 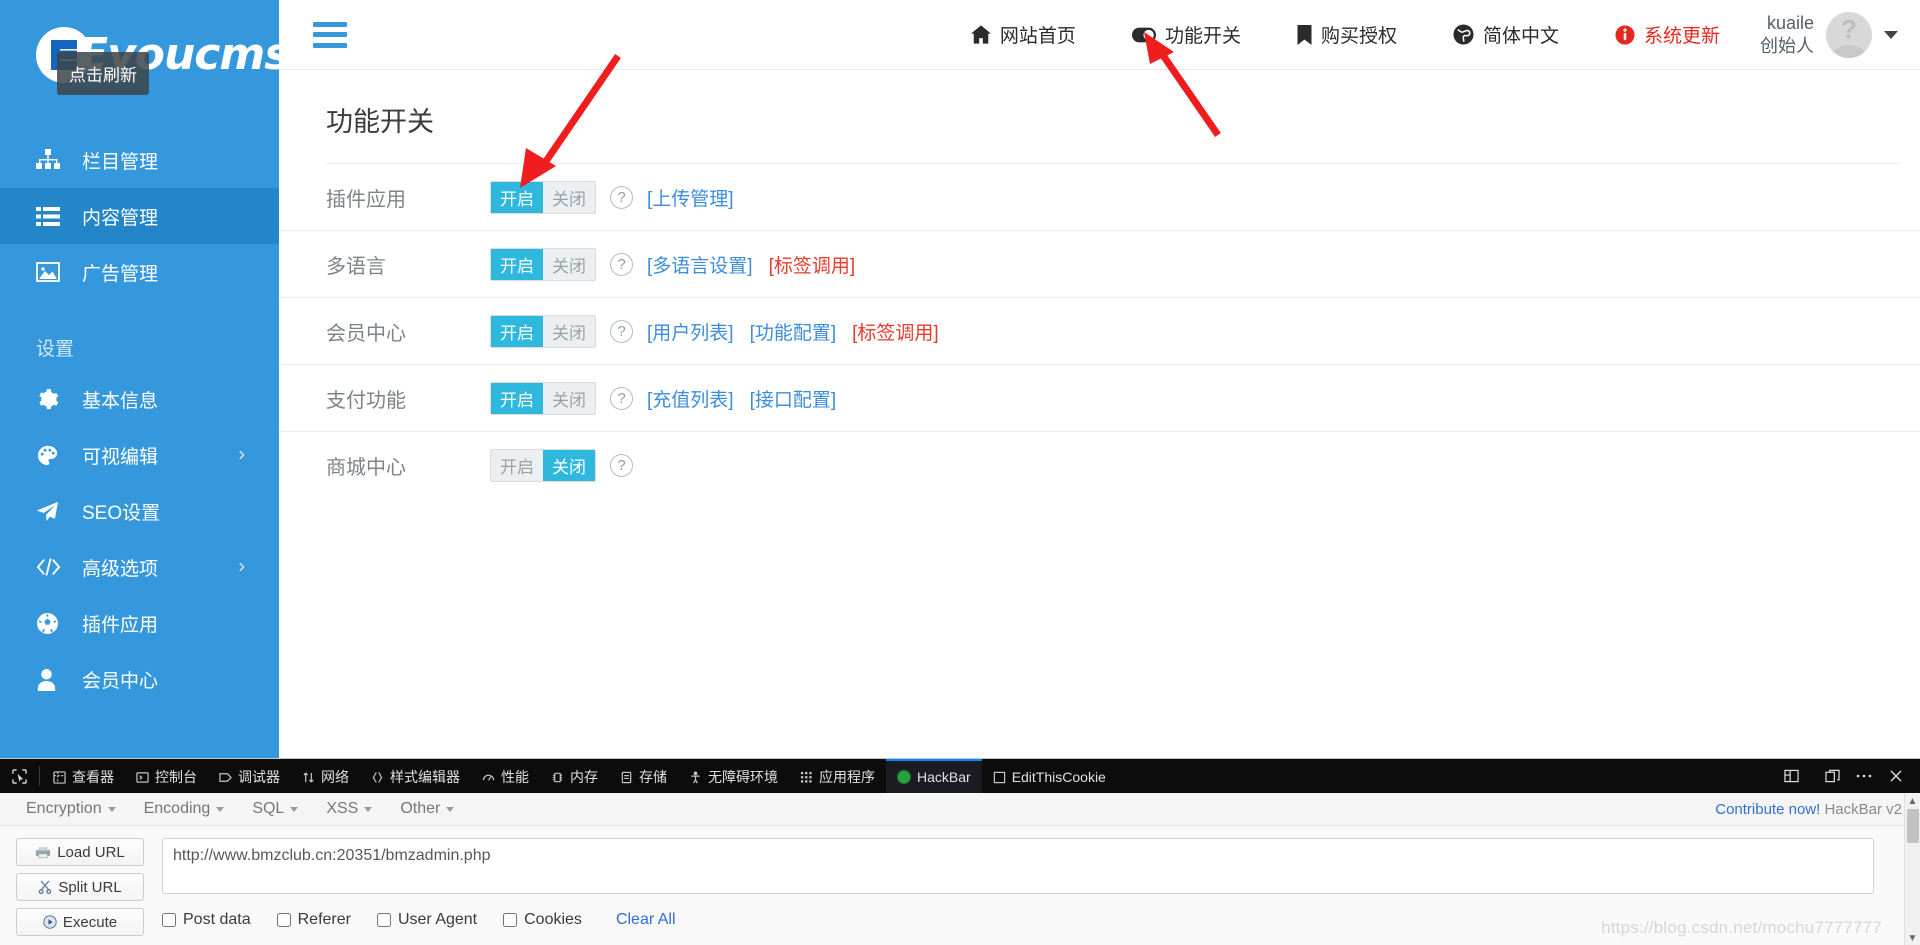 I want to click on checkbox-referer: Referer, so click(x=313, y=920).